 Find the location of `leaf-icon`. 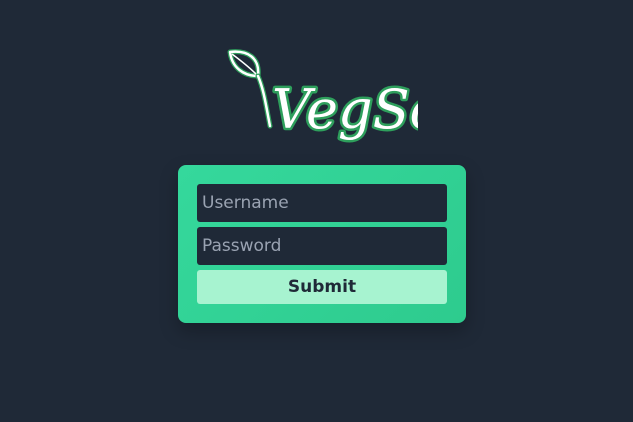

leaf-icon is located at coordinates (250, 89).